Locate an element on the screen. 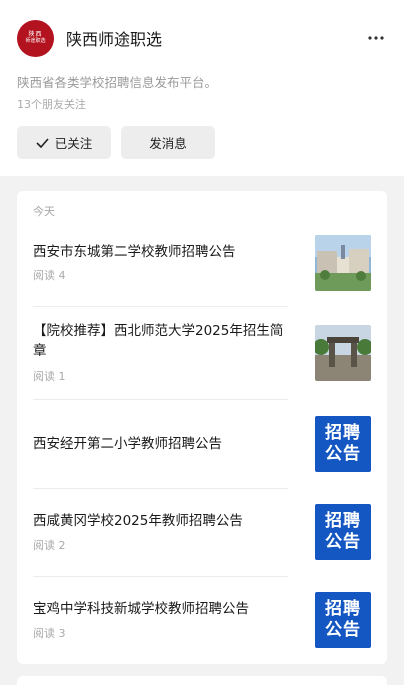 This screenshot has width=404, height=685. account-description: 陕西省各类学校招聘信息发布平台。 is located at coordinates (117, 82).